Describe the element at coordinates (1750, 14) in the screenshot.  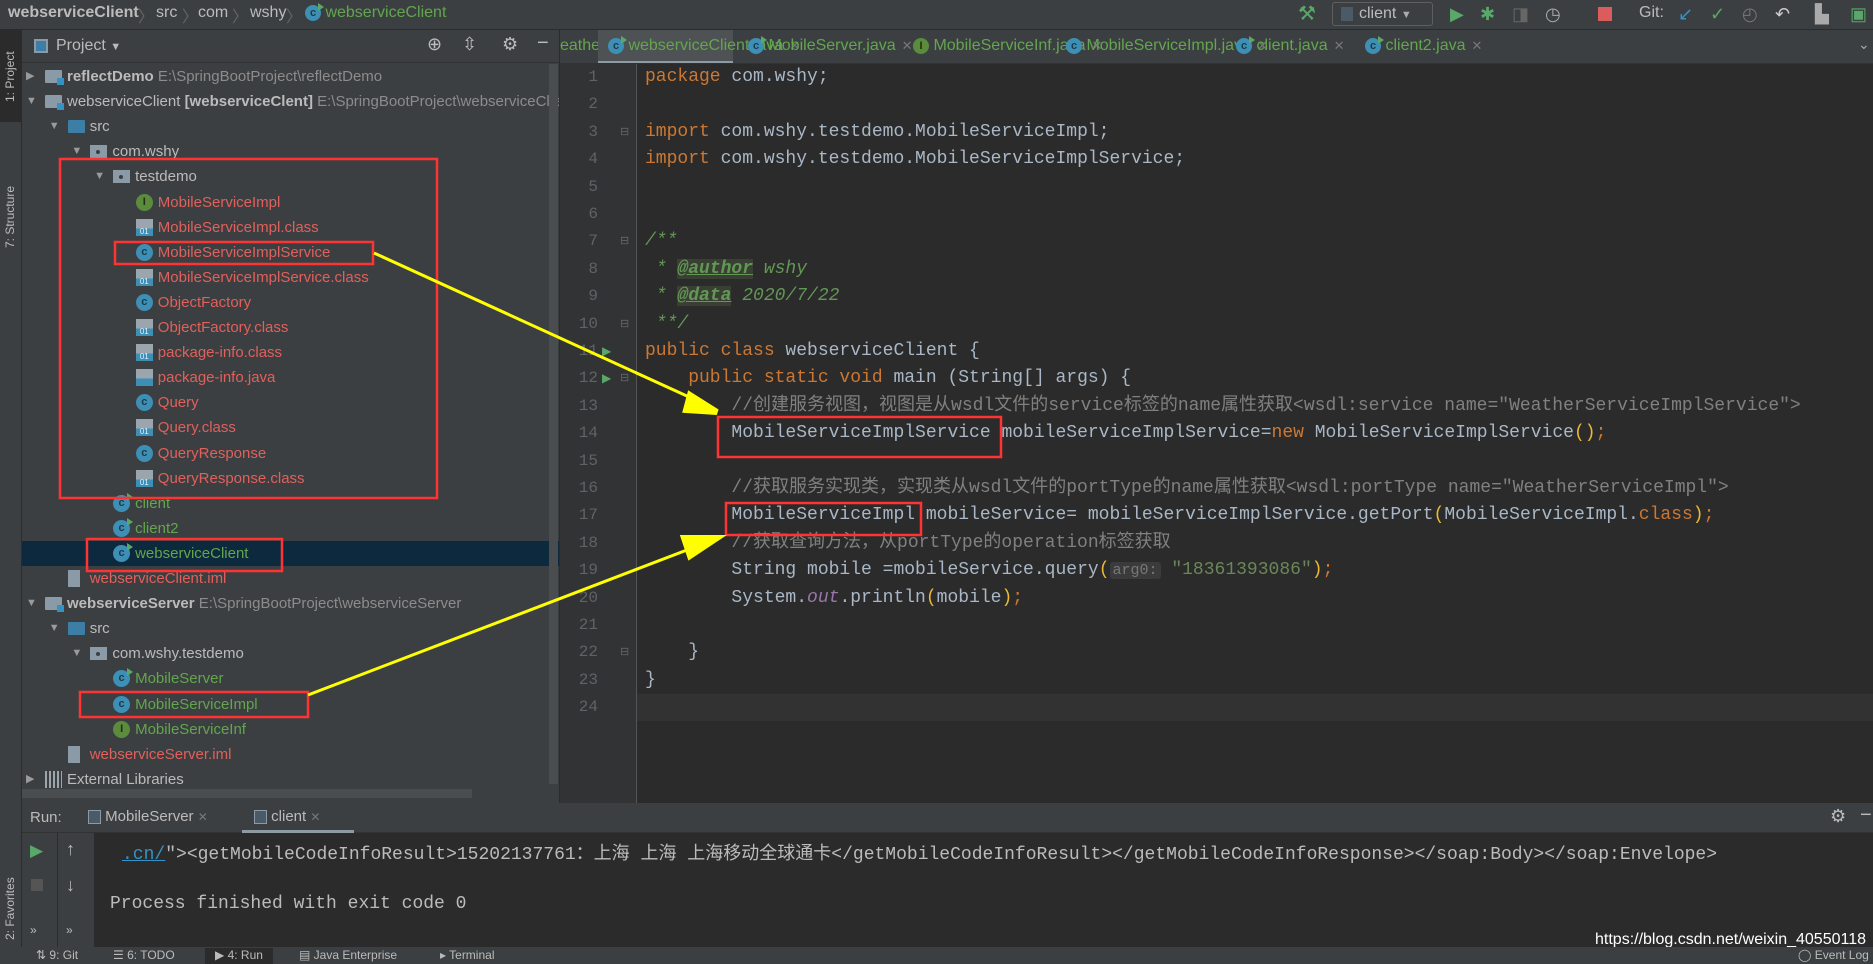
I see `git-history-icon: ◴` at that location.